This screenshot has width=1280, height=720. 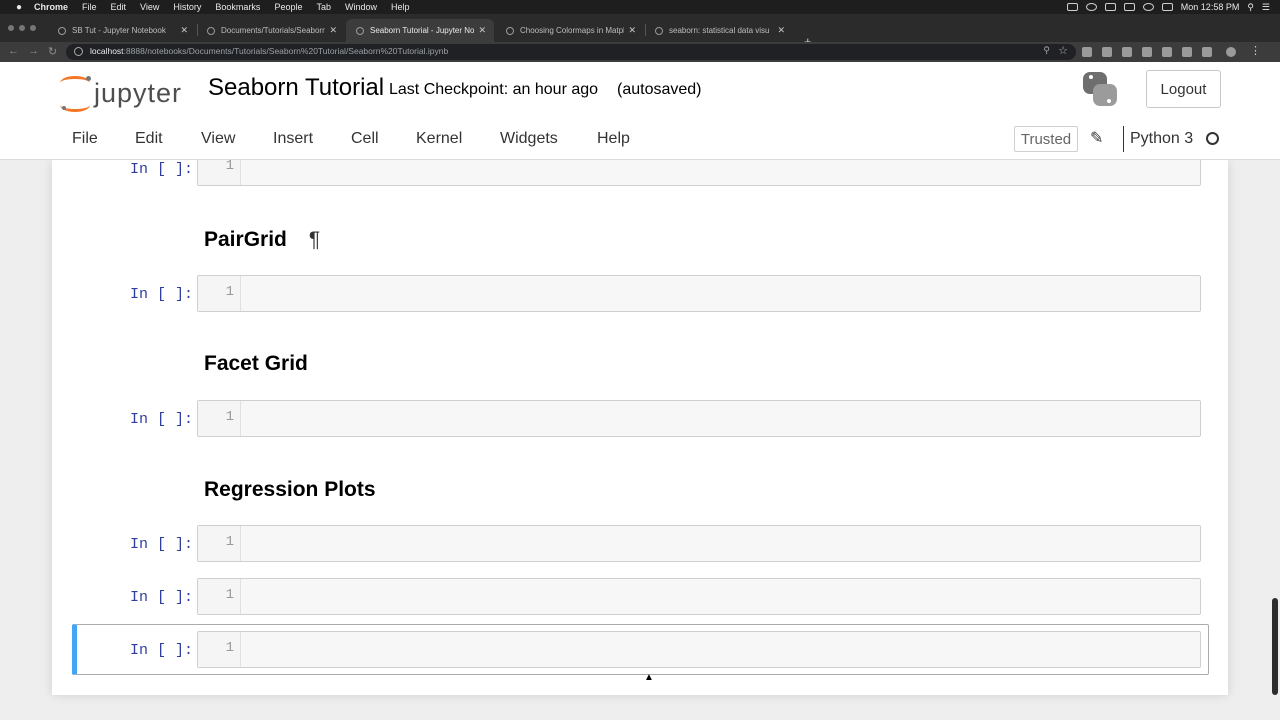 What do you see at coordinates (1148, 7) in the screenshot?
I see `wifi-icon` at bounding box center [1148, 7].